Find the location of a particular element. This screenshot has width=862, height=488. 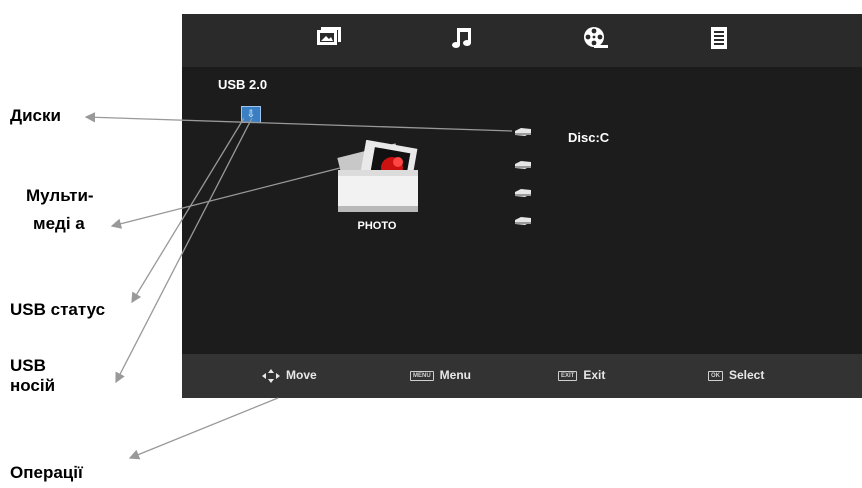

annotation-usb-status: USB статус is located at coordinates (58, 309).